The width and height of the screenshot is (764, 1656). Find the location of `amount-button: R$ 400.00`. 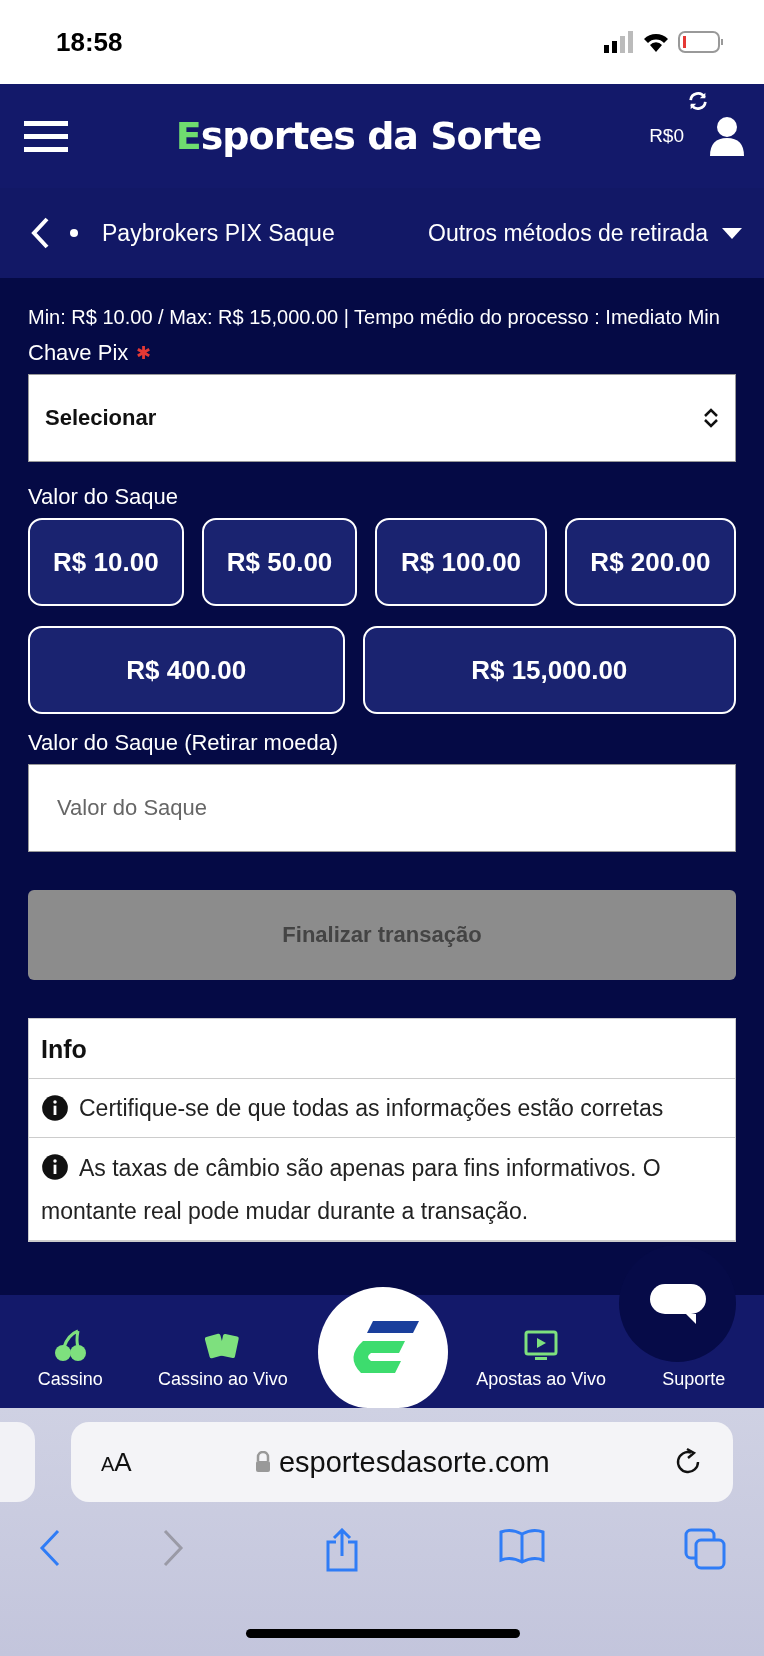

amount-button: R$ 400.00 is located at coordinates (186, 670).